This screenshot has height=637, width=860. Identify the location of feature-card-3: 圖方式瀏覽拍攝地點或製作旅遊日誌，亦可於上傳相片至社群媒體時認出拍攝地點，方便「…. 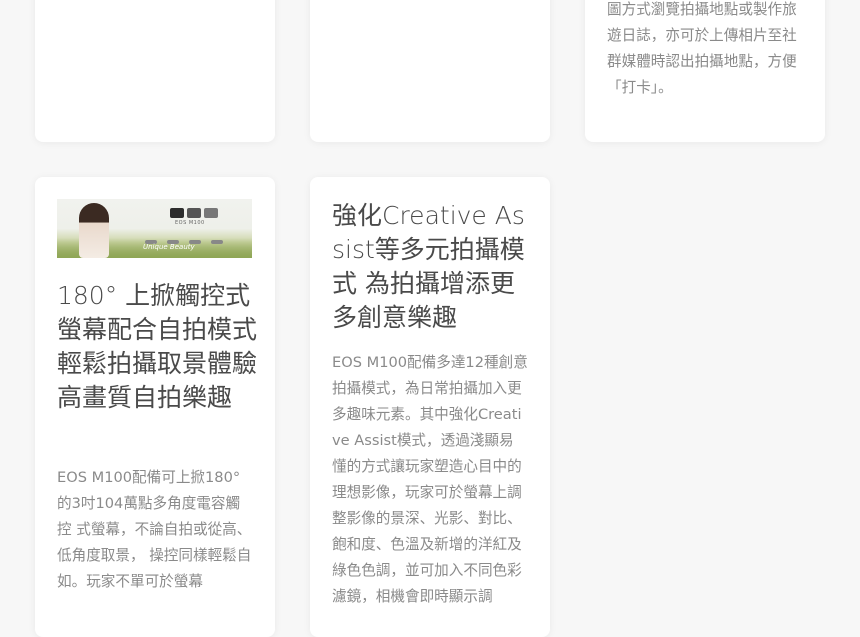
(705, 71).